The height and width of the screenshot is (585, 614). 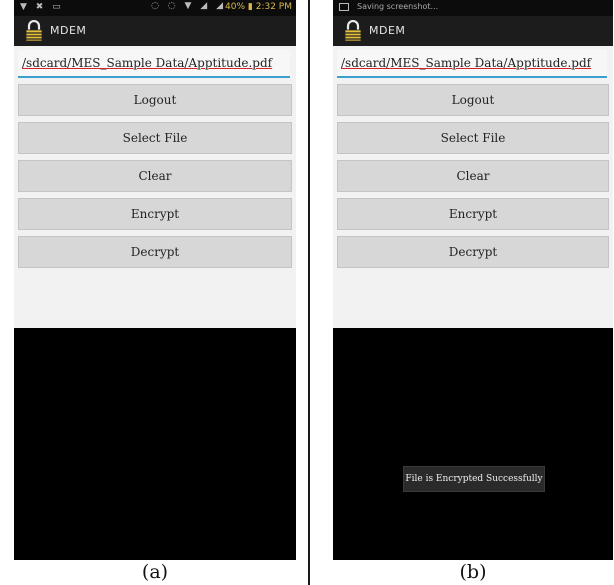 What do you see at coordinates (344, 7) in the screenshot?
I see `screenshot-icon` at bounding box center [344, 7].